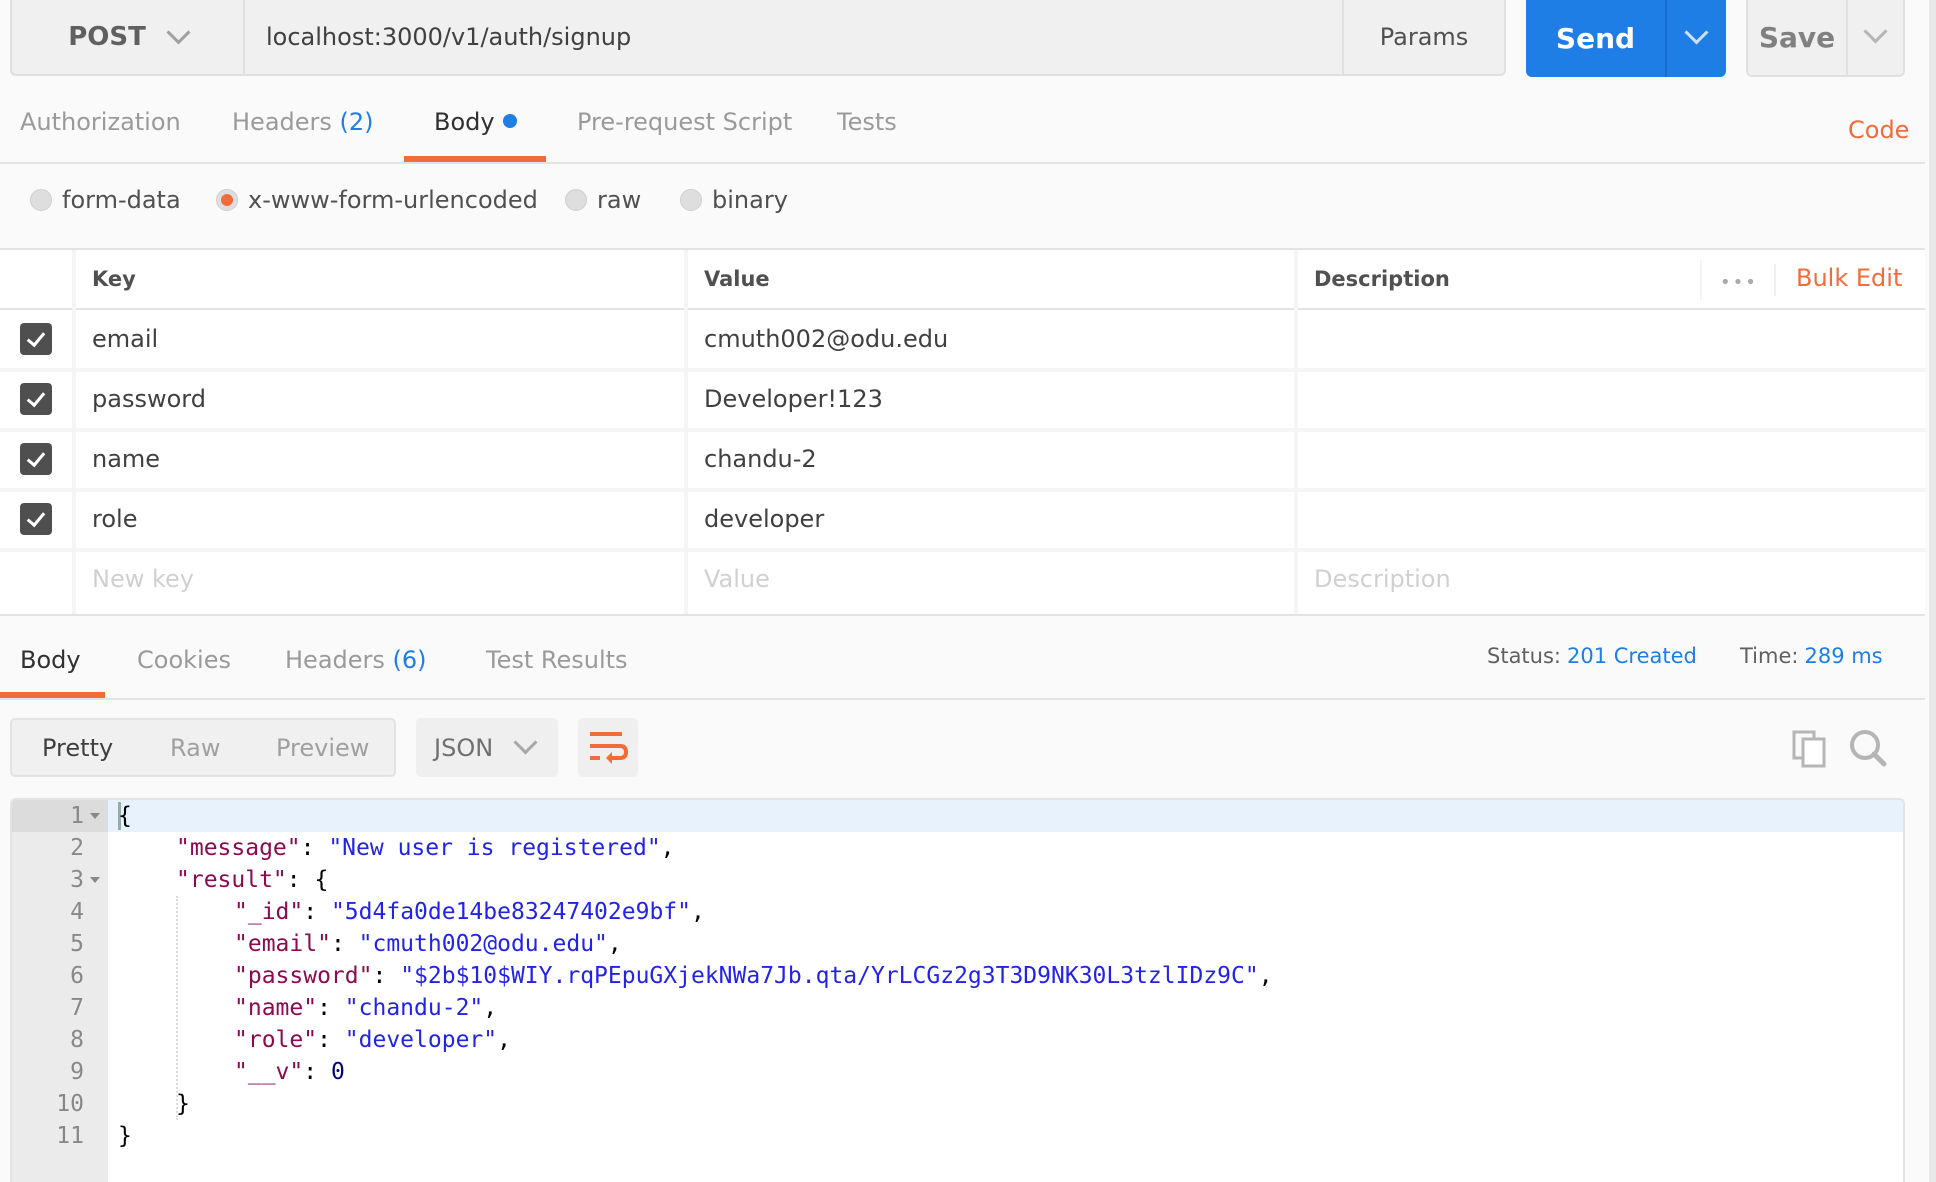 Image resolution: width=1936 pixels, height=1182 pixels. What do you see at coordinates (276, 1008) in the screenshot?
I see `json-key: "name"` at bounding box center [276, 1008].